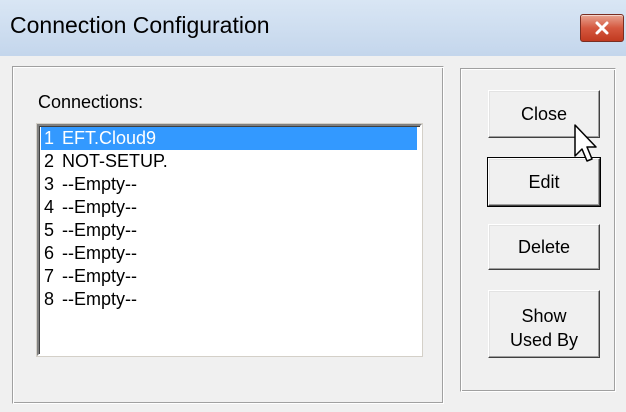  I want to click on connection-list-item: 7 --Empty--, so click(229, 276).